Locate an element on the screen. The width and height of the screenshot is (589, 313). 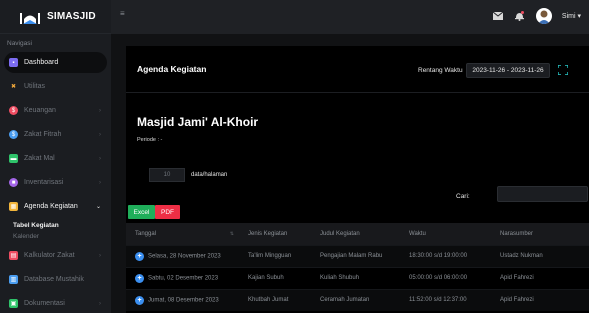
sort-icon: ⇅ is located at coordinates (231, 234).